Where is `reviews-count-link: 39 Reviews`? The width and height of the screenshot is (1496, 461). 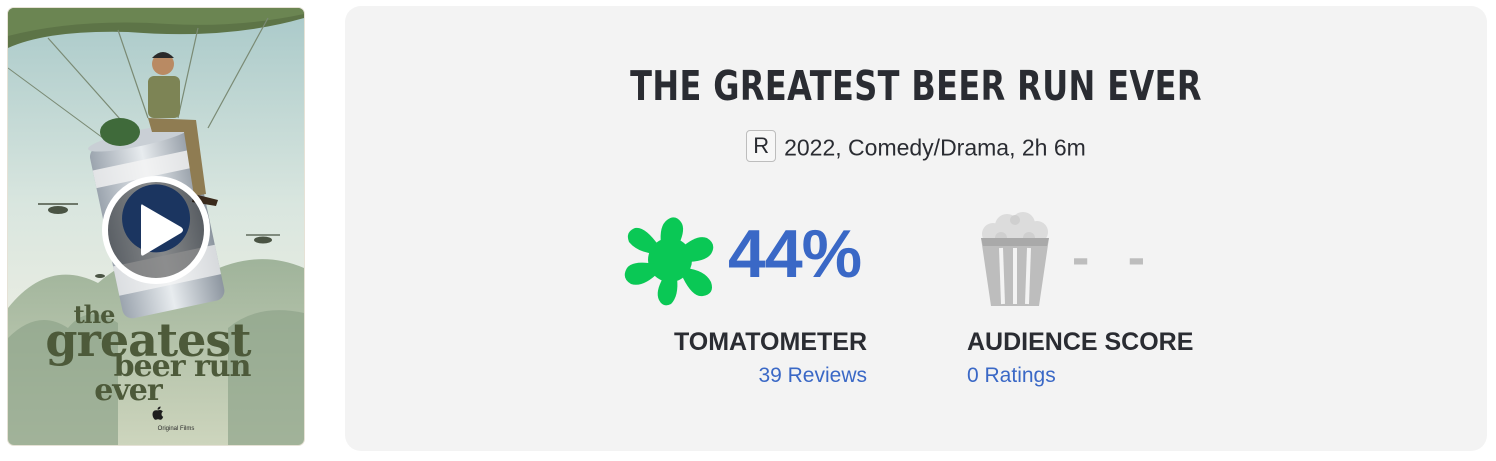
reviews-count-link: 39 Reviews is located at coordinates (812, 376).